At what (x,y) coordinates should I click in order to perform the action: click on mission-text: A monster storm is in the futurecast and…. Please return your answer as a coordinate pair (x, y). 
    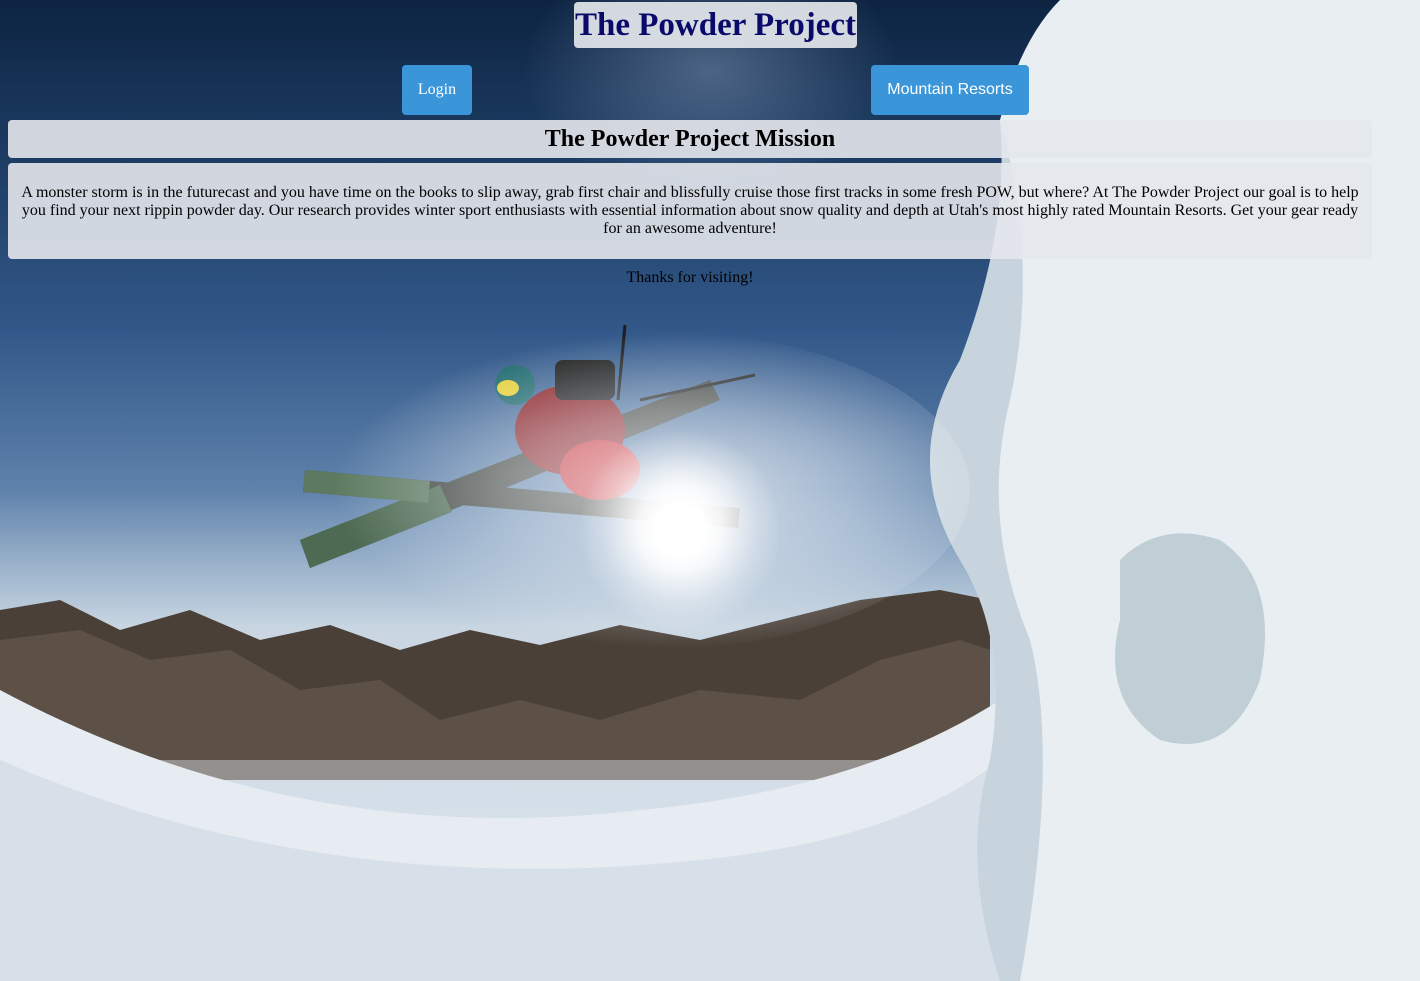
    Looking at the image, I should click on (690, 211).